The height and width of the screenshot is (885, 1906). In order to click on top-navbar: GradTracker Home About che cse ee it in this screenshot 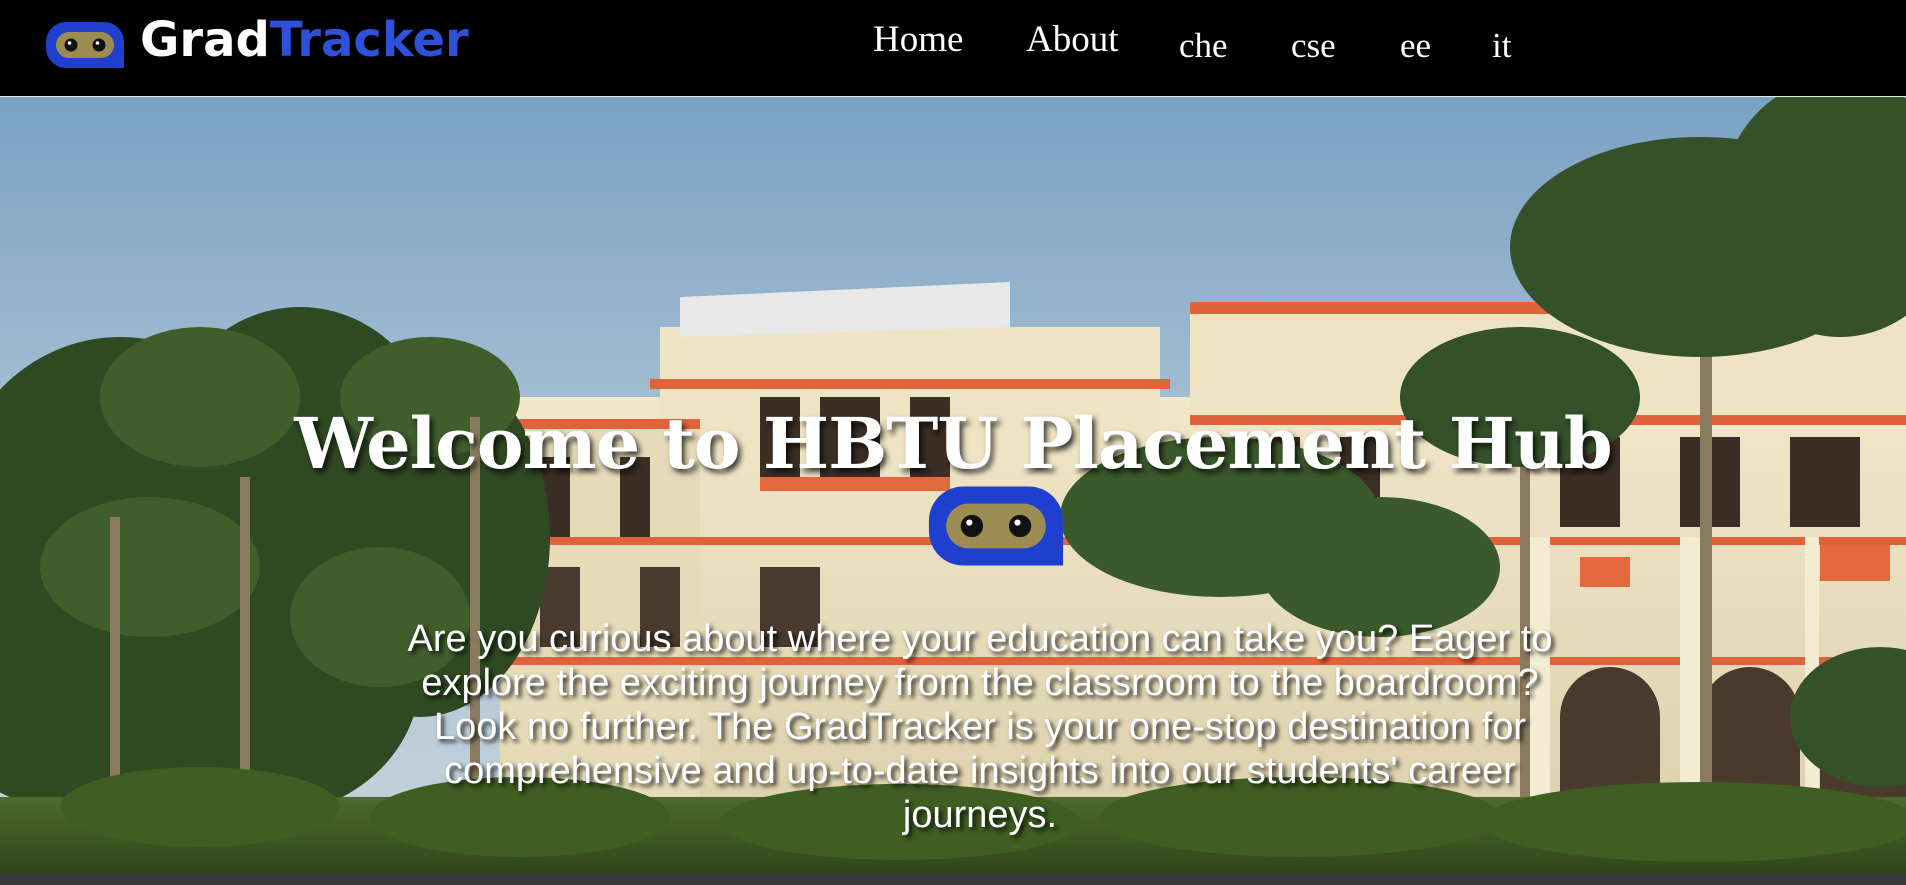, I will do `click(953, 48)`.